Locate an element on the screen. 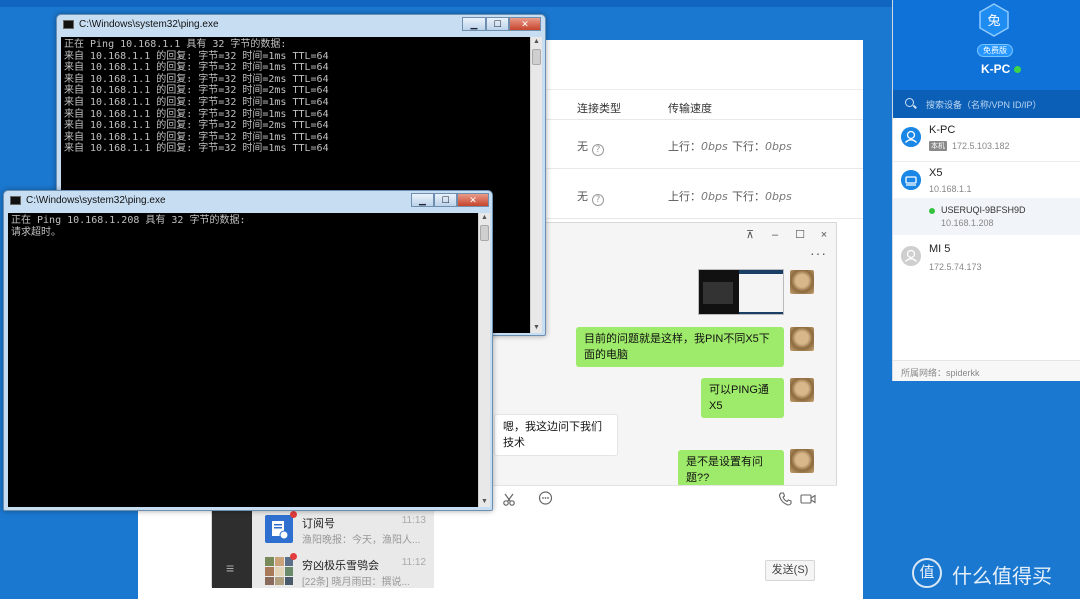  list-item: 订阅号 渔阳晚报：今天，渔阳人... 11:13 is located at coordinates (343, 532).